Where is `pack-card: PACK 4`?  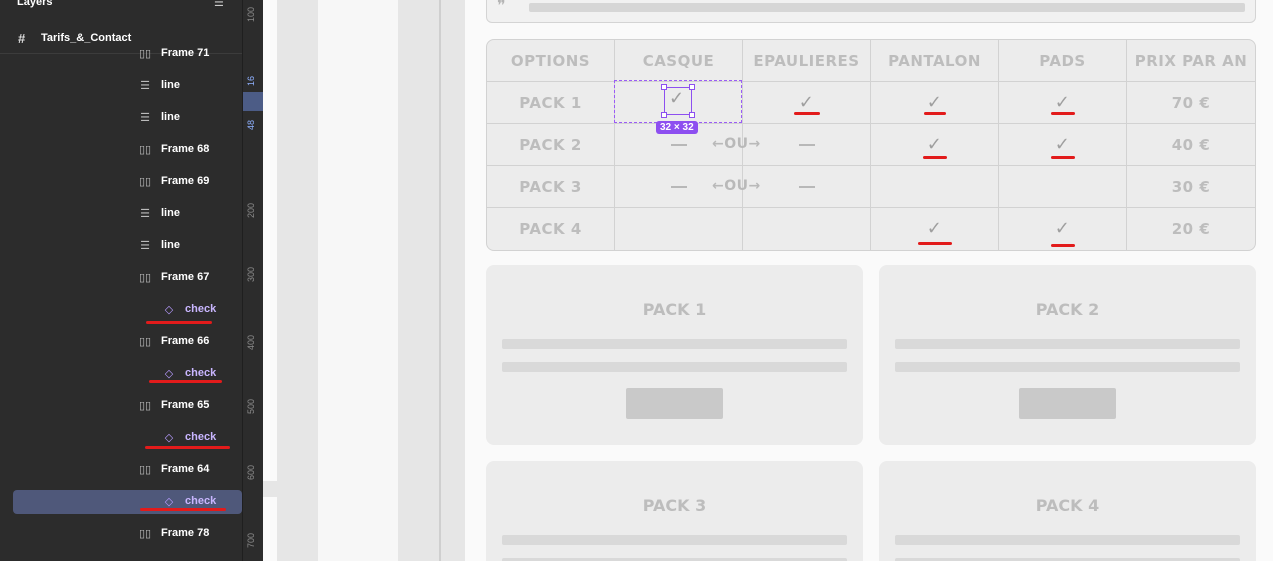 pack-card: PACK 4 is located at coordinates (1067, 511).